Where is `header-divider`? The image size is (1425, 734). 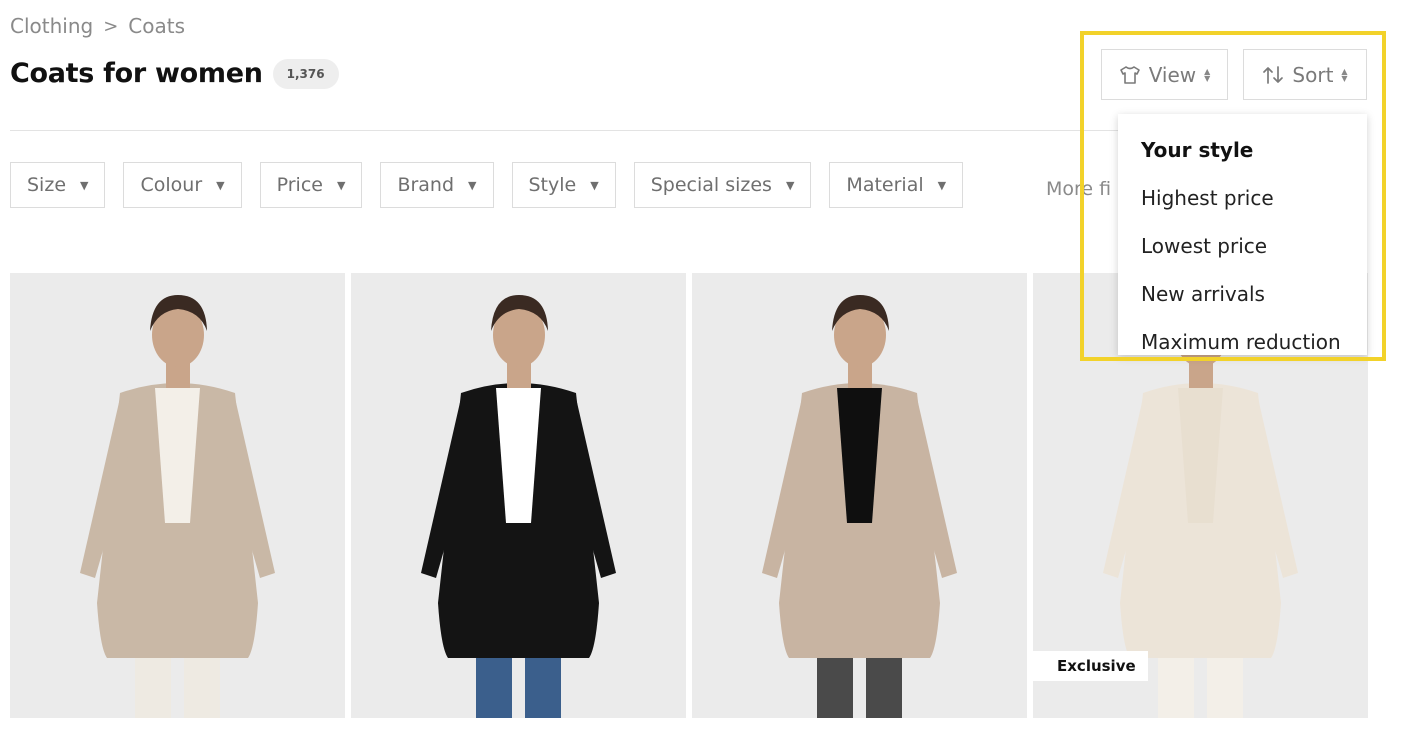 header-divider is located at coordinates (565, 130).